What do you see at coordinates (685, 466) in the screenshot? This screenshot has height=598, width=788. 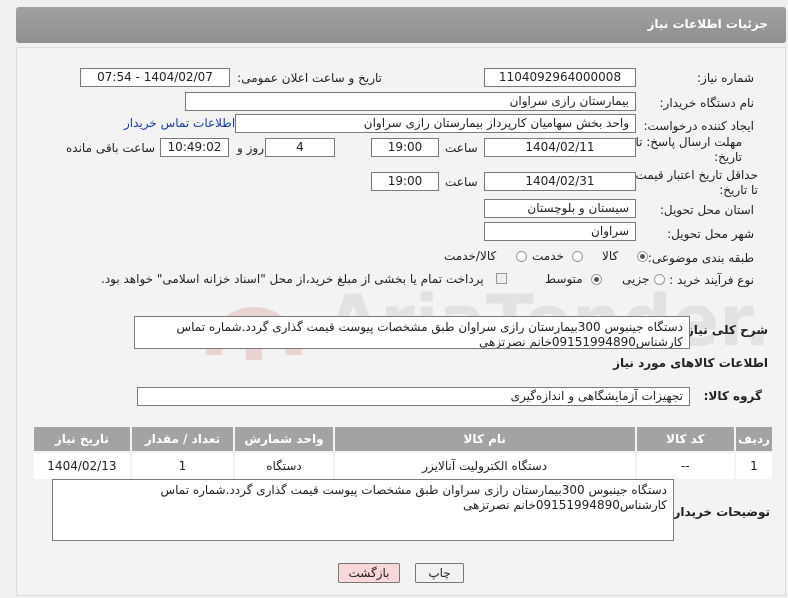 I see `cell-goods-code: --` at bounding box center [685, 466].